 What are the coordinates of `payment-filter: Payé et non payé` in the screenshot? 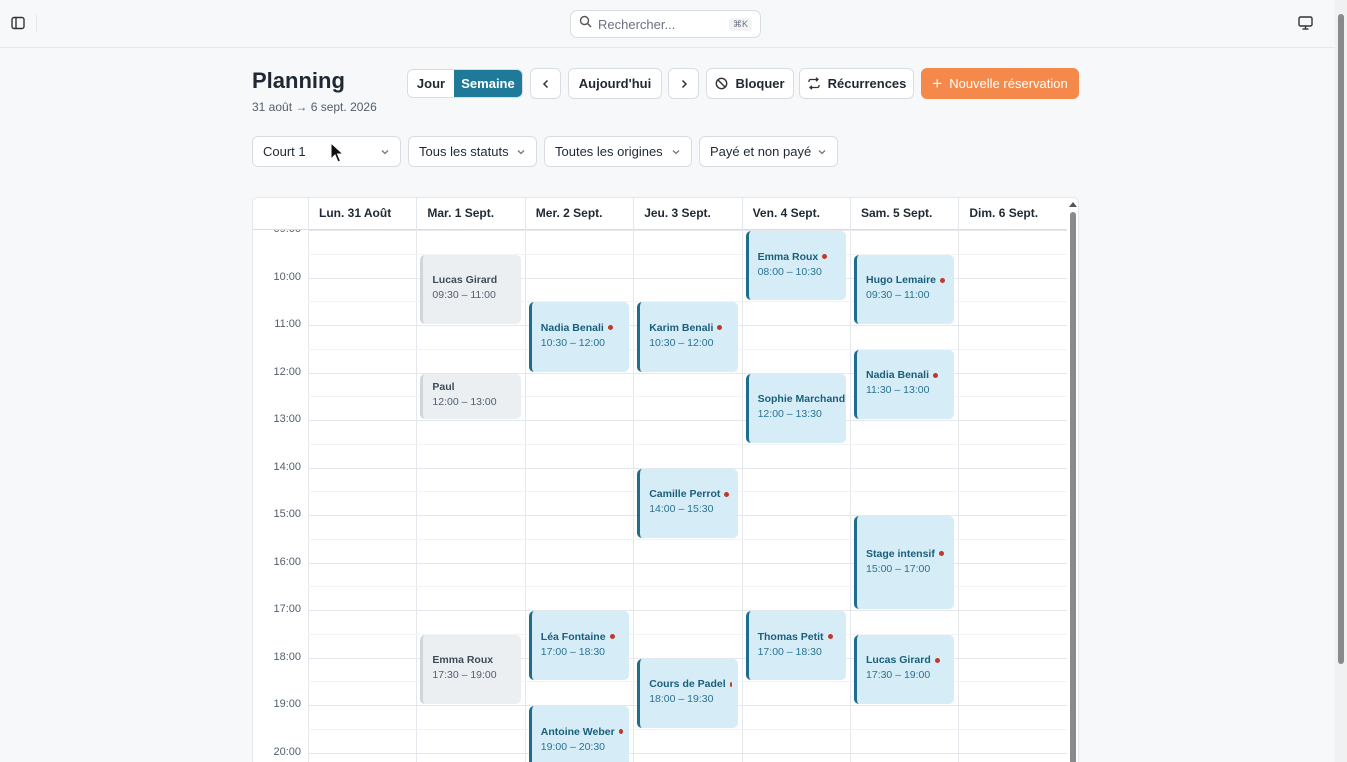 It's located at (768, 151).